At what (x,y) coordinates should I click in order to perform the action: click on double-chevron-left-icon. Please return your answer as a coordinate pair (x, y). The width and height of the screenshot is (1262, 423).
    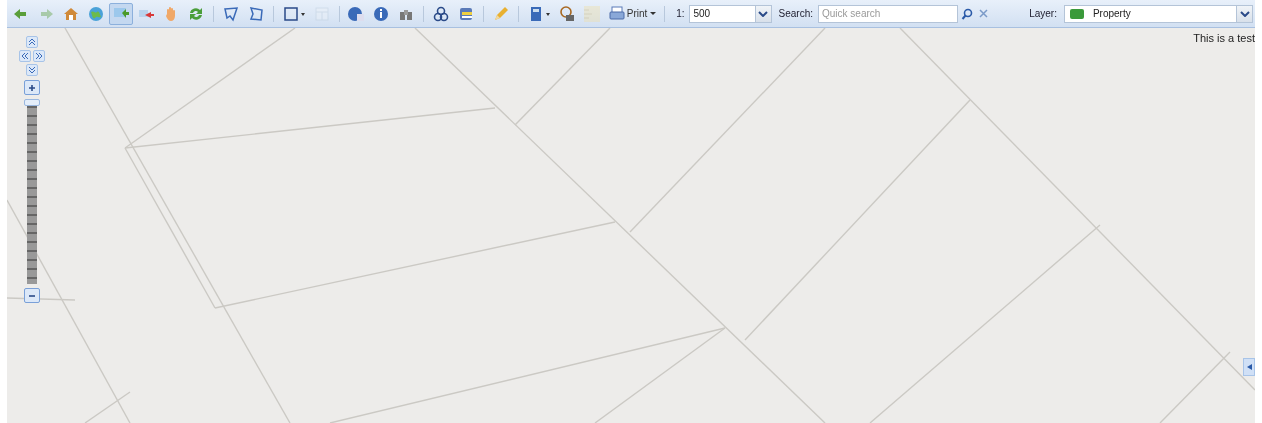
    Looking at the image, I should click on (25, 56).